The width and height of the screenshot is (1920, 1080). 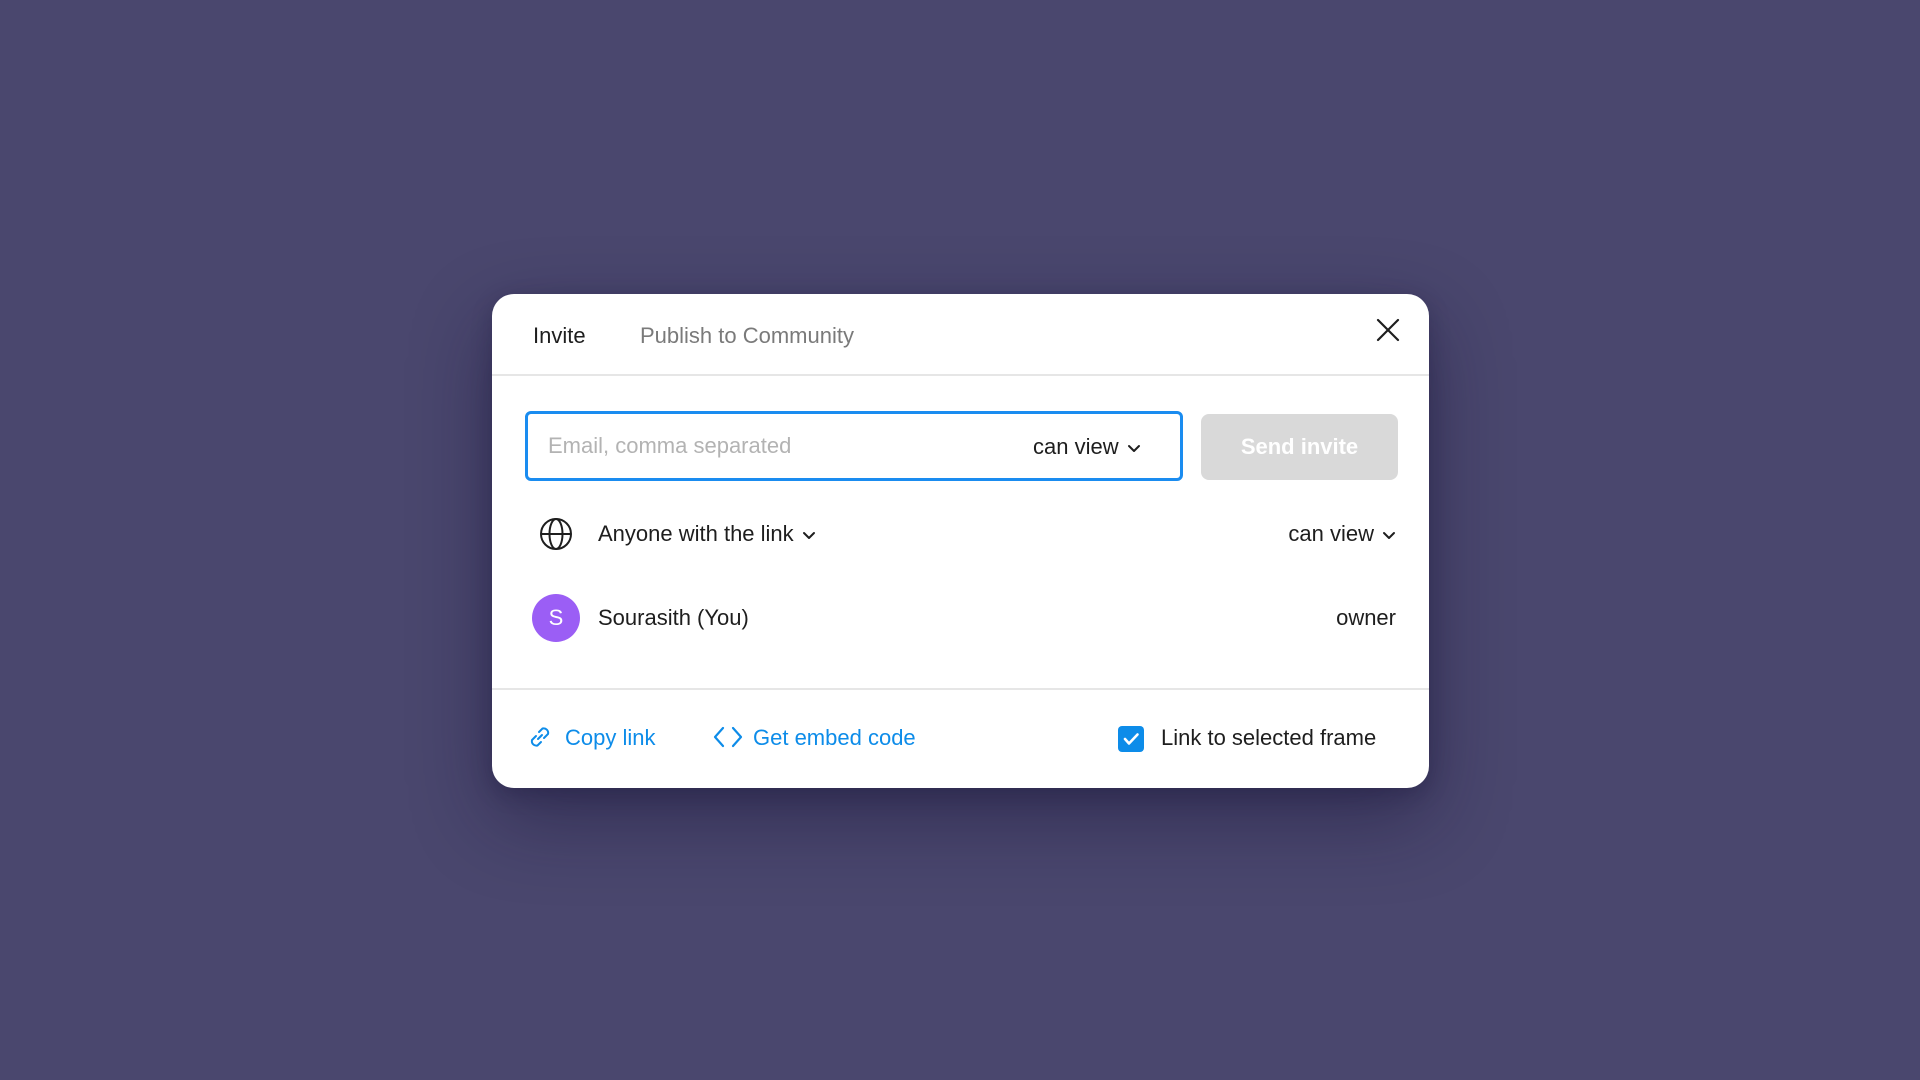 I want to click on email-field-container: can view, so click(x=854, y=446).